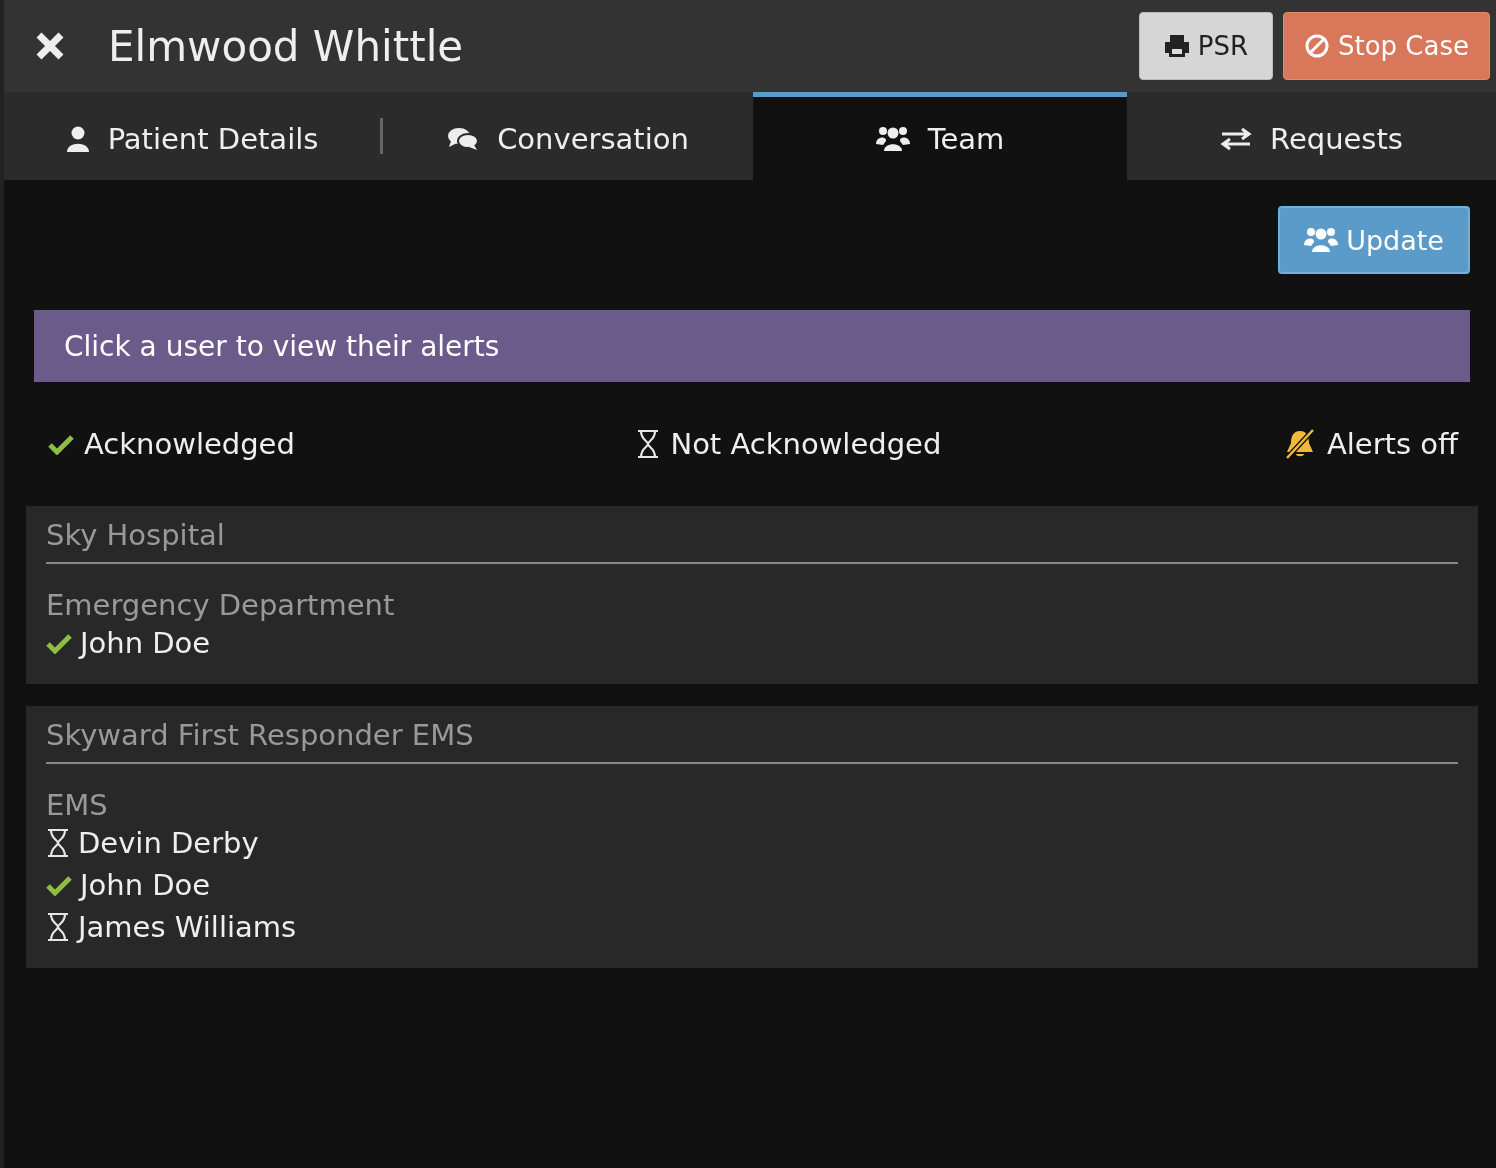 The image size is (1496, 1168). I want to click on close-icon, so click(50, 46).